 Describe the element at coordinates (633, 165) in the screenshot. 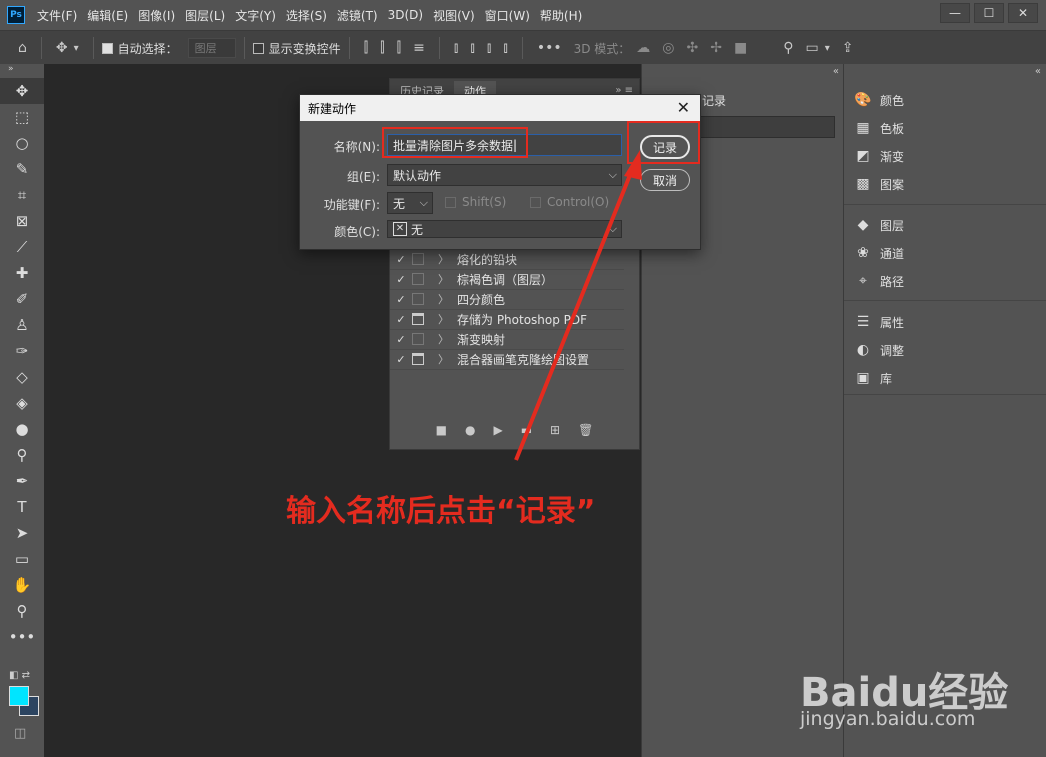

I see `arrow-head` at that location.